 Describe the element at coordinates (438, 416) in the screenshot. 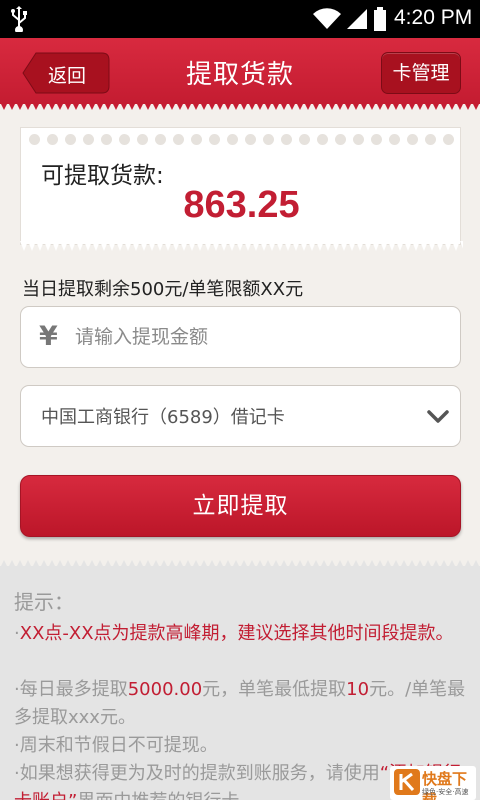

I see `chevron-down-icon` at that location.